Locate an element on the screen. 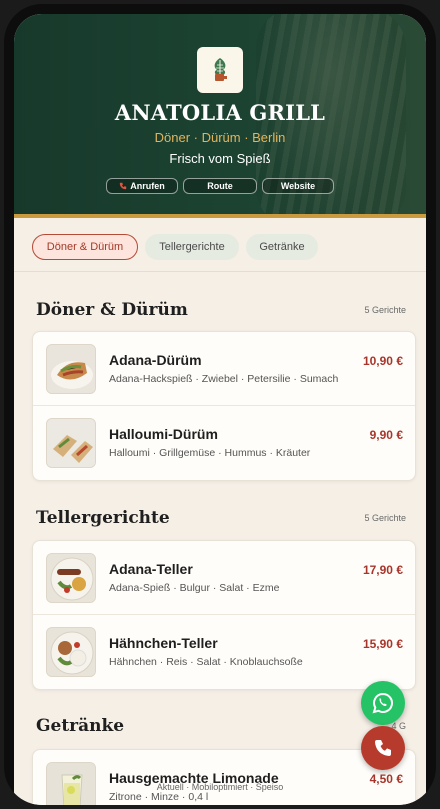 The height and width of the screenshot is (809, 440). dish-price: 10,90 € is located at coordinates (382, 361).